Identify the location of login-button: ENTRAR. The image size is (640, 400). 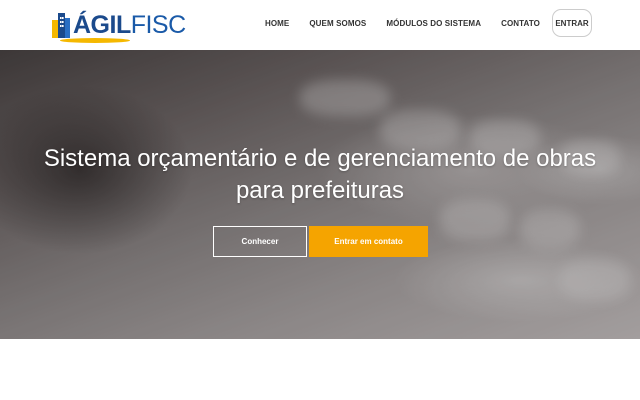
(572, 23).